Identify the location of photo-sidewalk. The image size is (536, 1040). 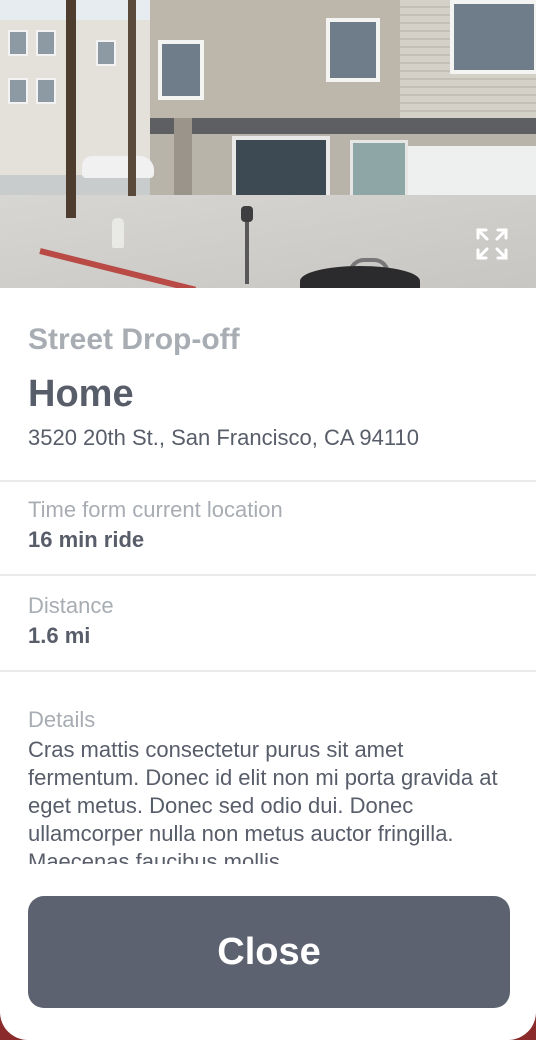
(268, 241).